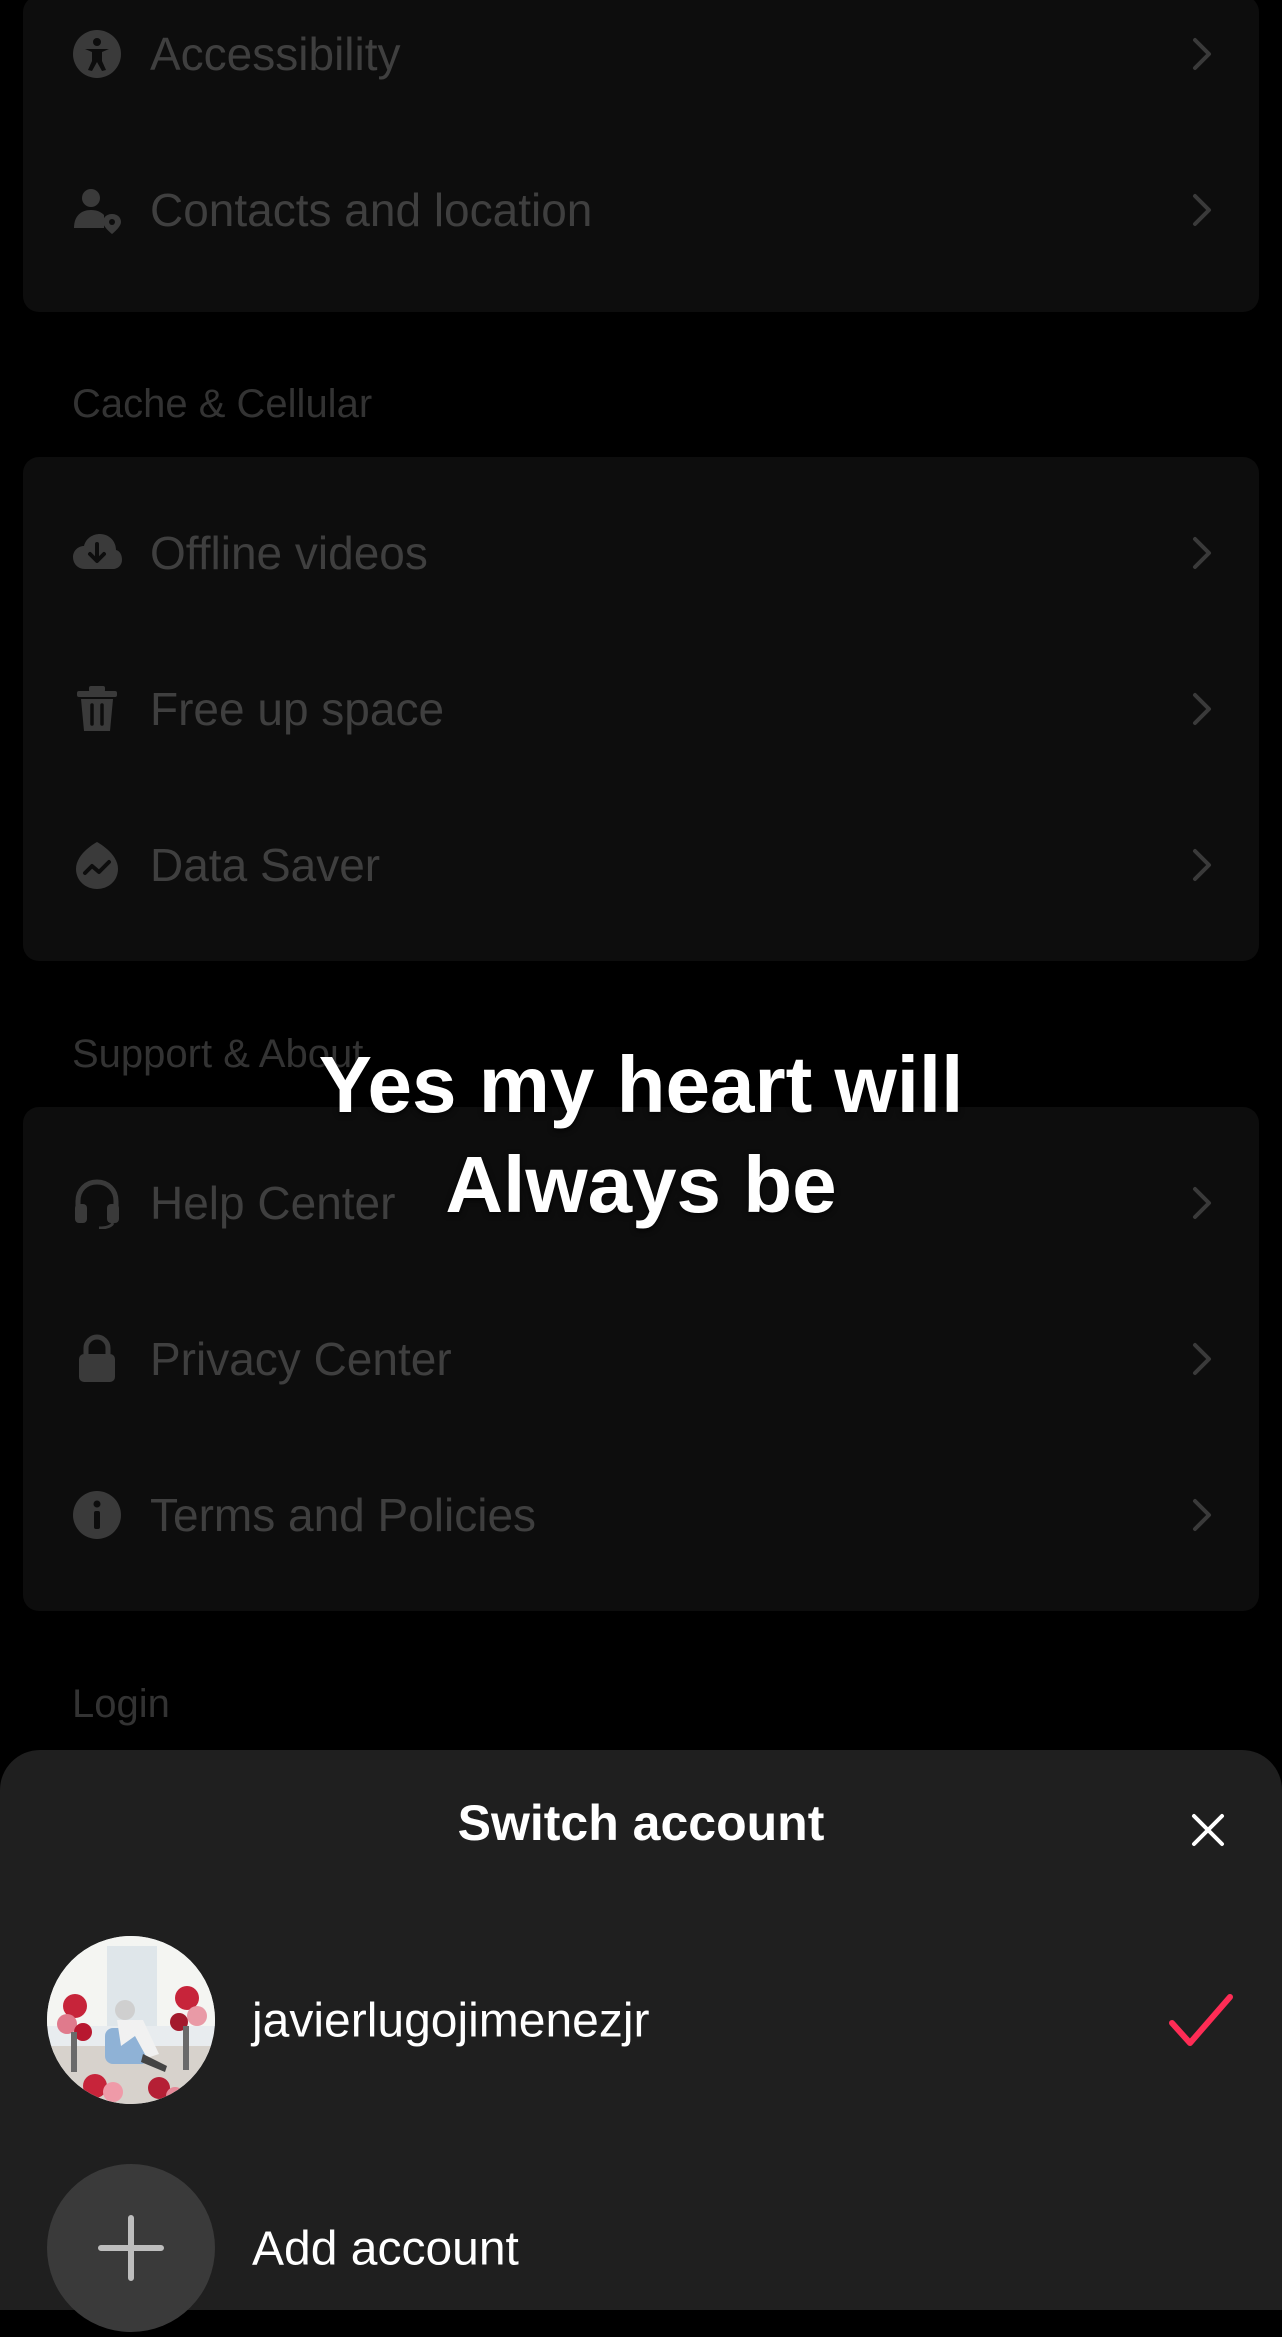 This screenshot has height=2337, width=1282. Describe the element at coordinates (371, 210) in the screenshot. I see `settings-row-label: Contacts and location` at that location.